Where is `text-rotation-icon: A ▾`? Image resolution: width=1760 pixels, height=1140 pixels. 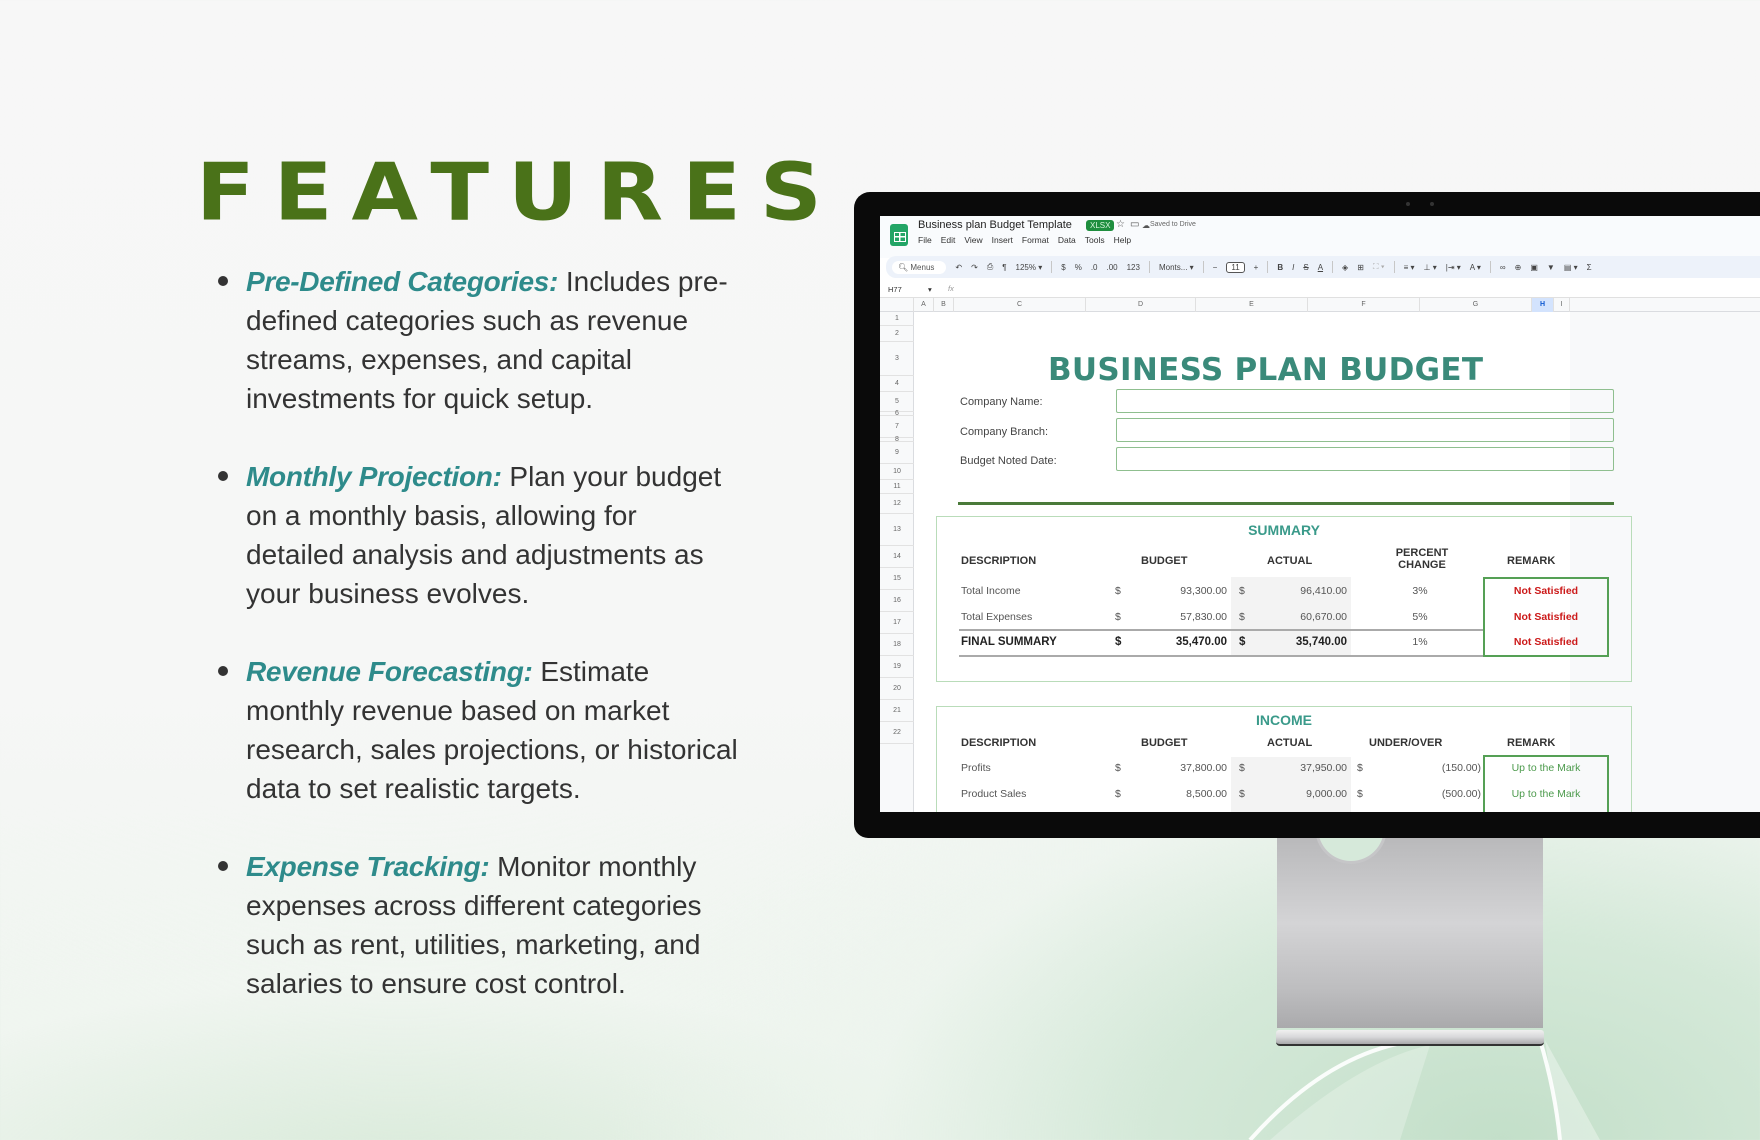 text-rotation-icon: A ▾ is located at coordinates (1475, 267).